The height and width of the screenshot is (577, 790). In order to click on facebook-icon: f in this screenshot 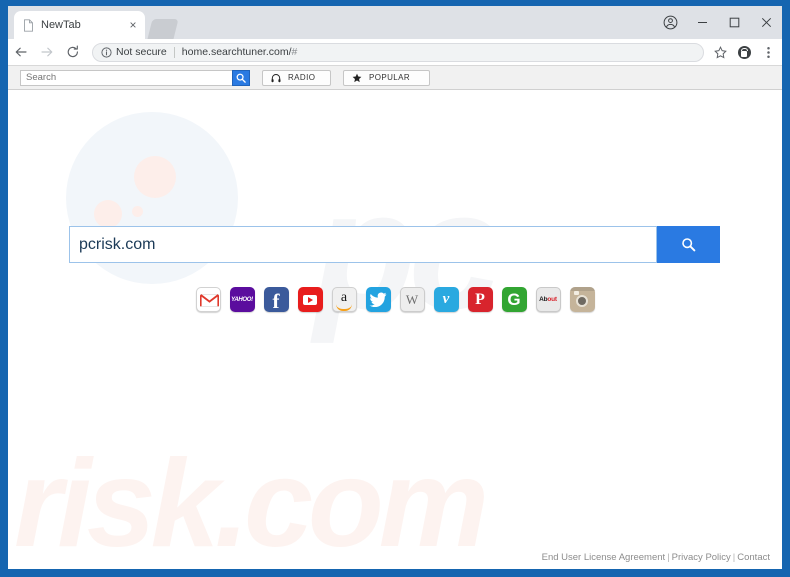, I will do `click(276, 300)`.